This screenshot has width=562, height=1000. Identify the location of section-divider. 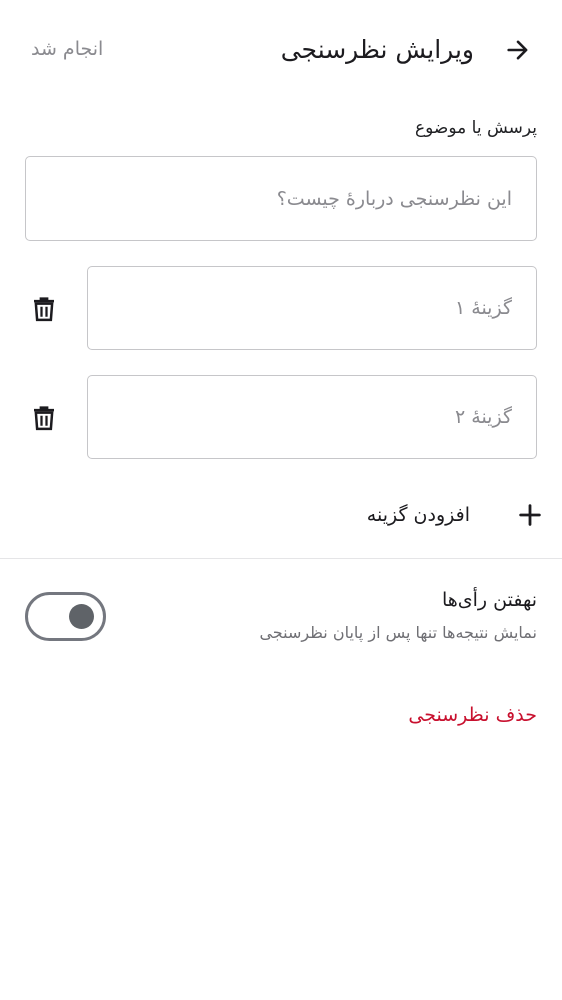
(281, 558).